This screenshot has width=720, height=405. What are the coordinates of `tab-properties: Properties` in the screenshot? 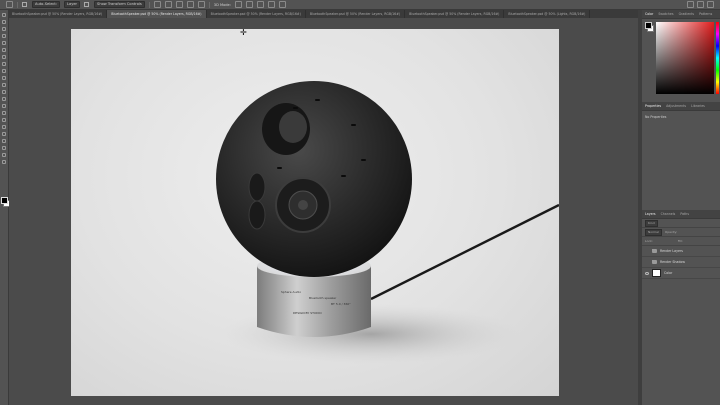 It's located at (653, 106).